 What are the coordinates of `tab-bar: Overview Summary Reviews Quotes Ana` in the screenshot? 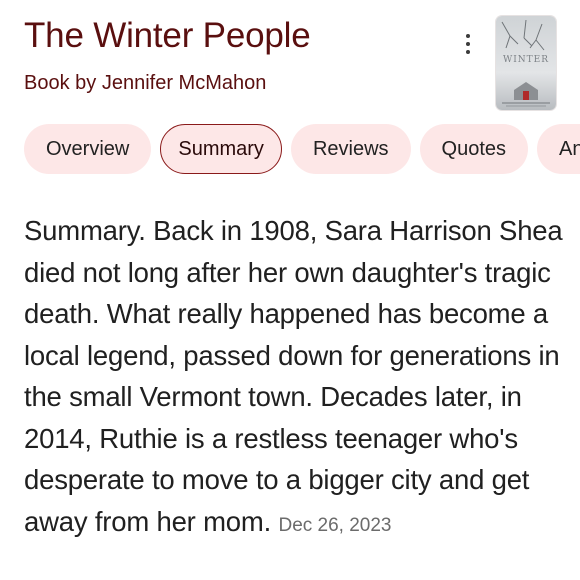 It's located at (302, 149).